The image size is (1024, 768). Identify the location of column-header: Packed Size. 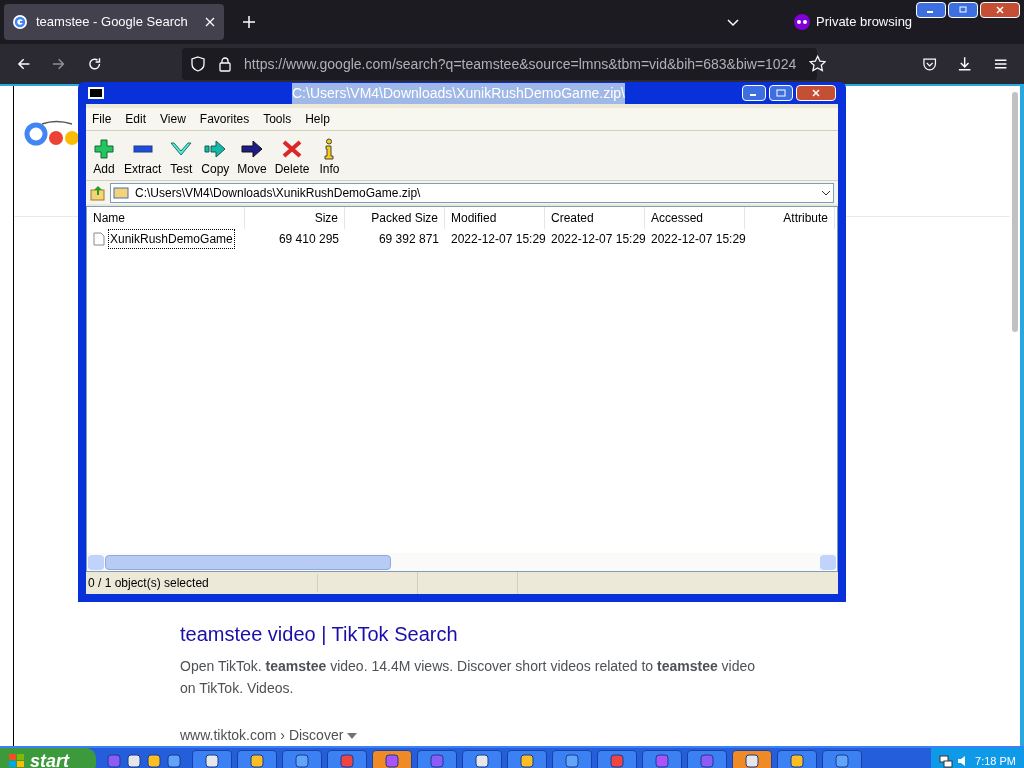
(395, 218).